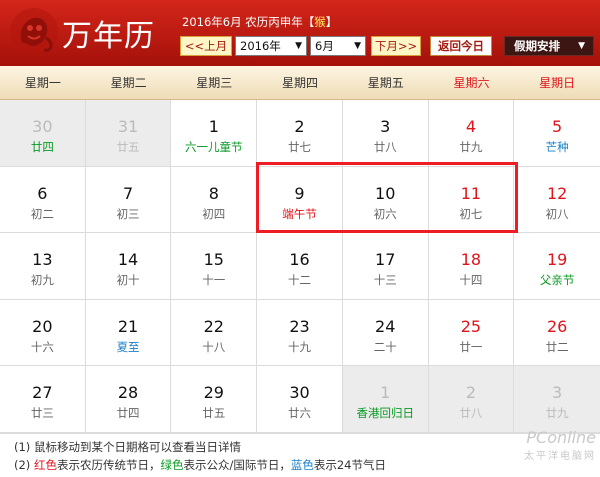  Describe the element at coordinates (260, 22) in the screenshot. I see `lunar-year-info: 2016年6月 农历丙申年【猴】` at that location.